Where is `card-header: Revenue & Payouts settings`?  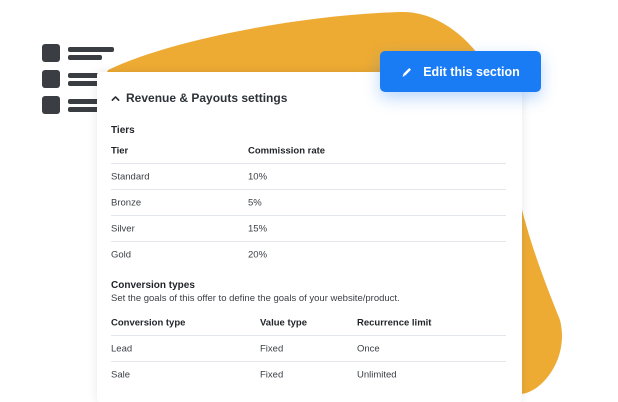 card-header: Revenue & Payouts settings is located at coordinates (199, 98).